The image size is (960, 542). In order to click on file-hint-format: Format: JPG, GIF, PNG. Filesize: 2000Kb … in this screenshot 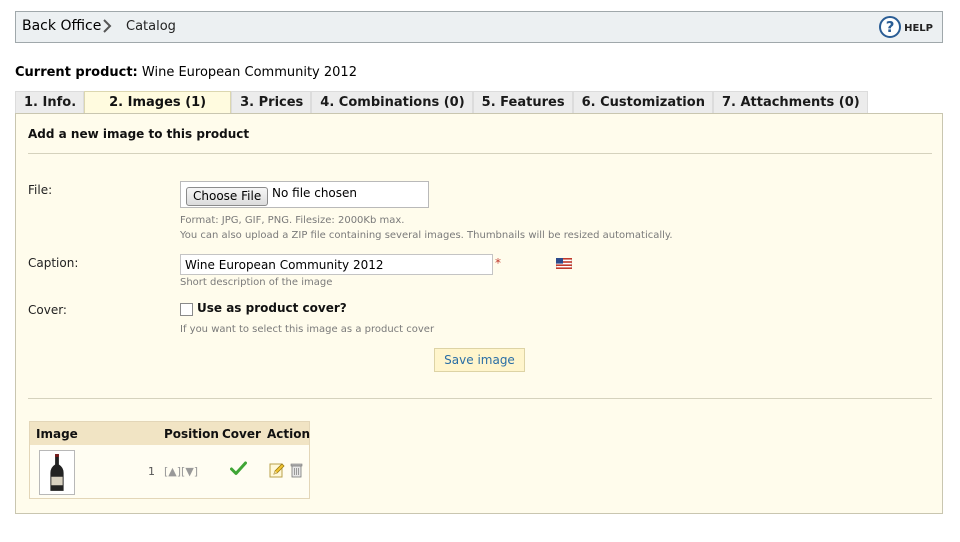, I will do `click(292, 220)`.